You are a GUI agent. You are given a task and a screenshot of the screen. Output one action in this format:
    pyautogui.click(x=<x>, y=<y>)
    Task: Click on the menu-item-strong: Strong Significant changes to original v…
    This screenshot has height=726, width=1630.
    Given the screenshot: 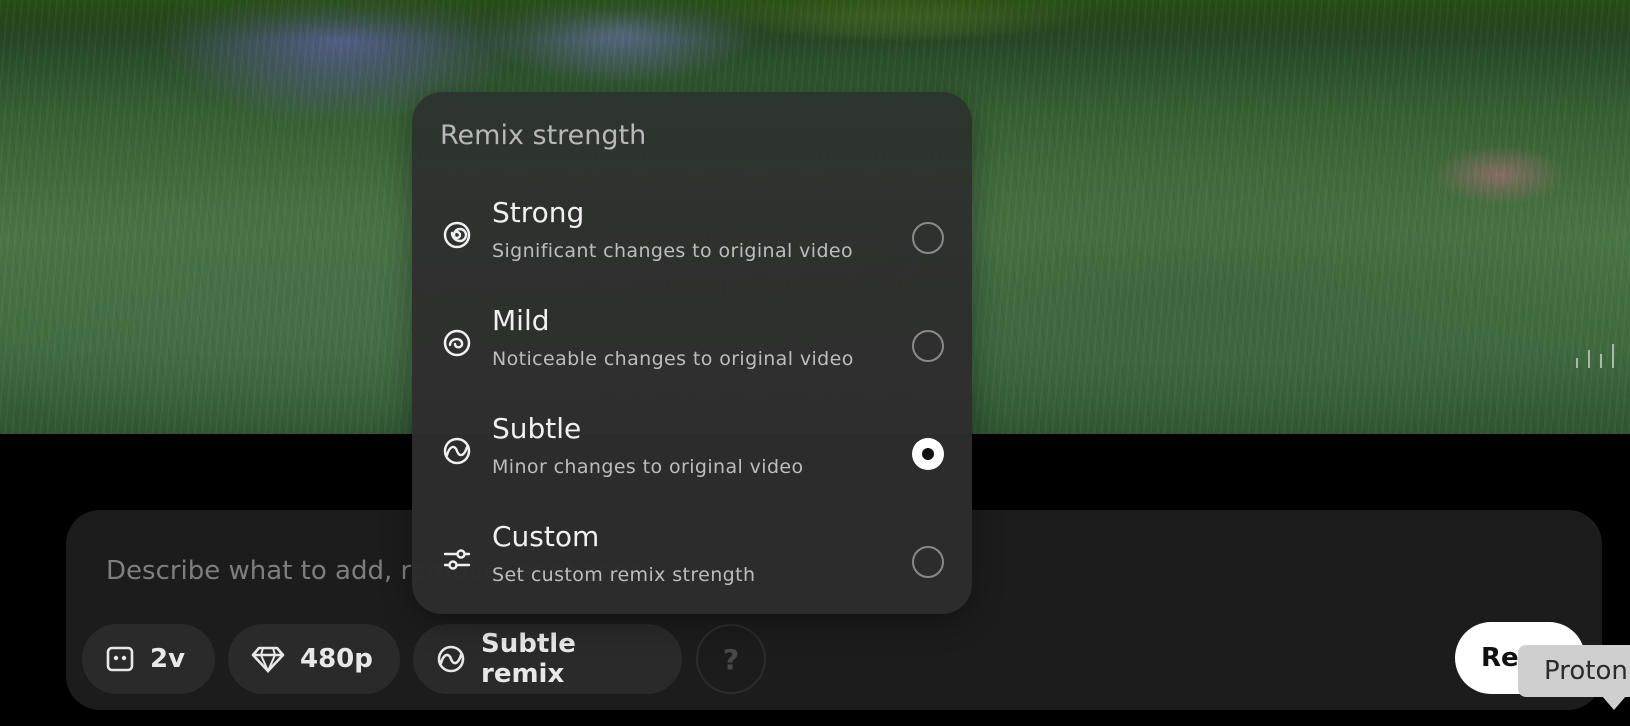 What is the action you would take?
    pyautogui.click(x=692, y=244)
    